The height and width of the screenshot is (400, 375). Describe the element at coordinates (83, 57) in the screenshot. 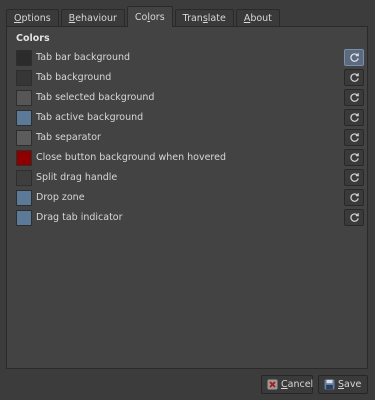

I see `color-label: Tab bar background` at that location.